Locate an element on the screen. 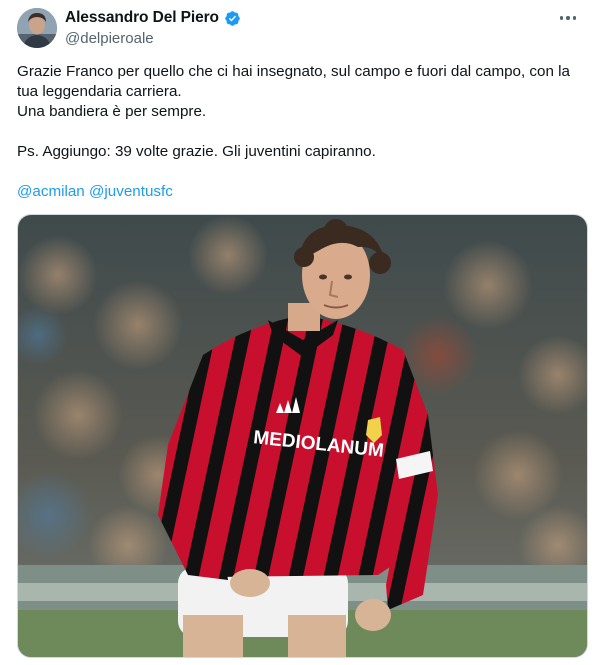 Image resolution: width=600 pixels, height=665 pixels. name-row: Alessandro Del Piero is located at coordinates (153, 18).